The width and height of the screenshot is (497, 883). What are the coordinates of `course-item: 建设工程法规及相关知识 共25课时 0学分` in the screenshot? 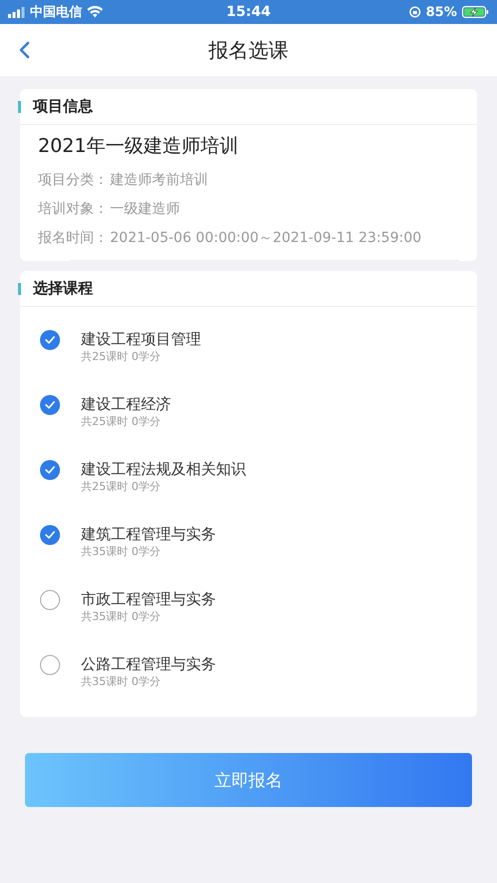 It's located at (248, 477).